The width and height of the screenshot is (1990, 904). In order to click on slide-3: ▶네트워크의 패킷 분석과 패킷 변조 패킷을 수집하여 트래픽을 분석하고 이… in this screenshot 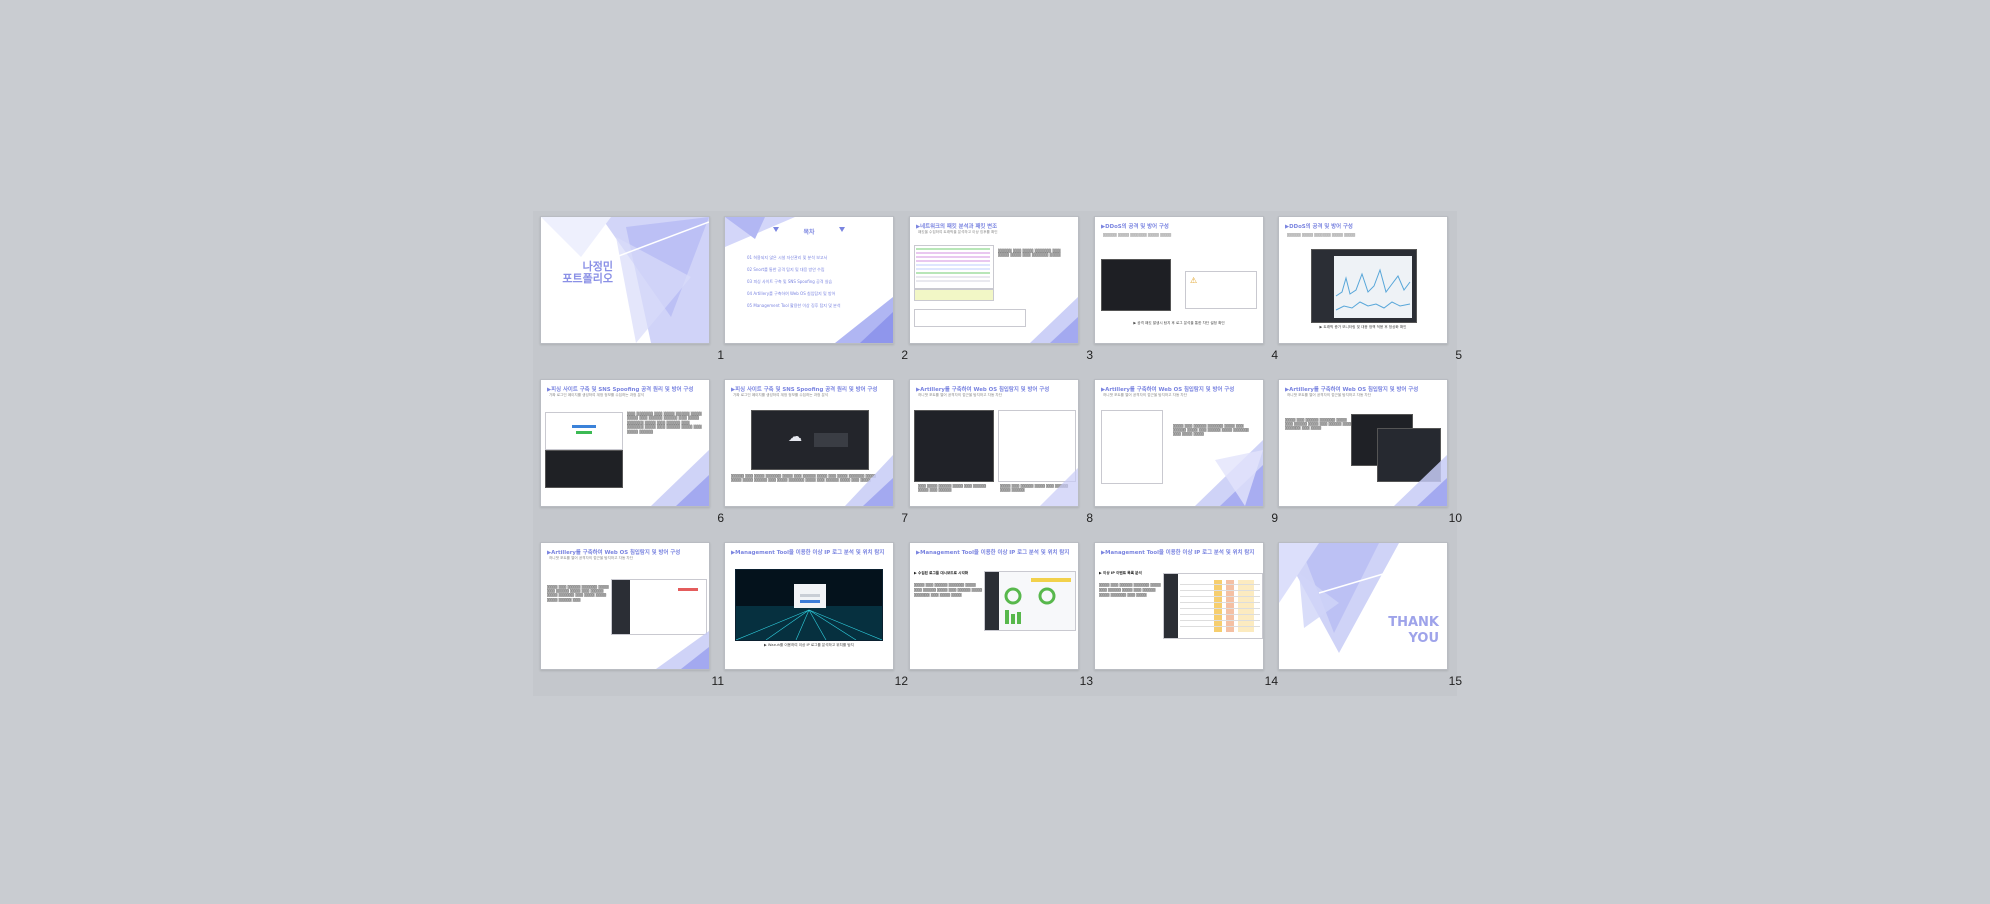, I will do `click(994, 280)`.